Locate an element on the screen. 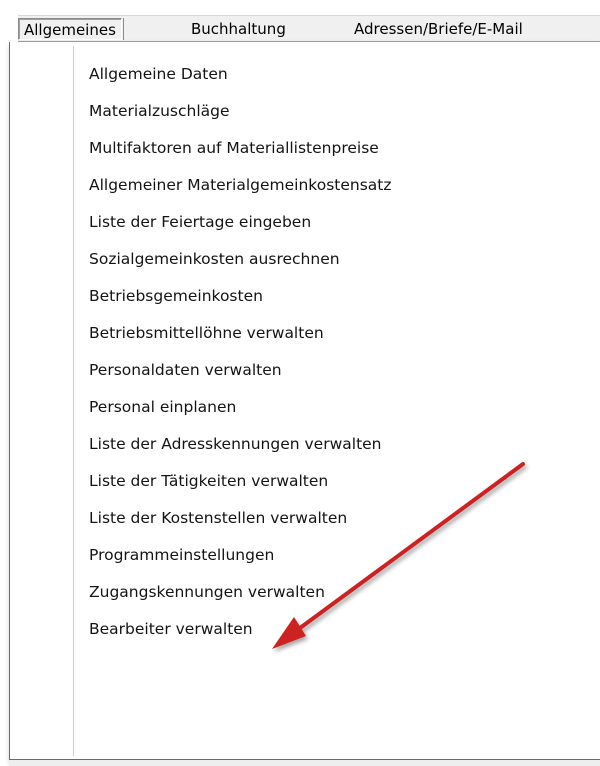 This screenshot has height=766, width=600. menu-item-taetigkeiten: Liste der Tätigkeiten verwalten is located at coordinates (305, 481).